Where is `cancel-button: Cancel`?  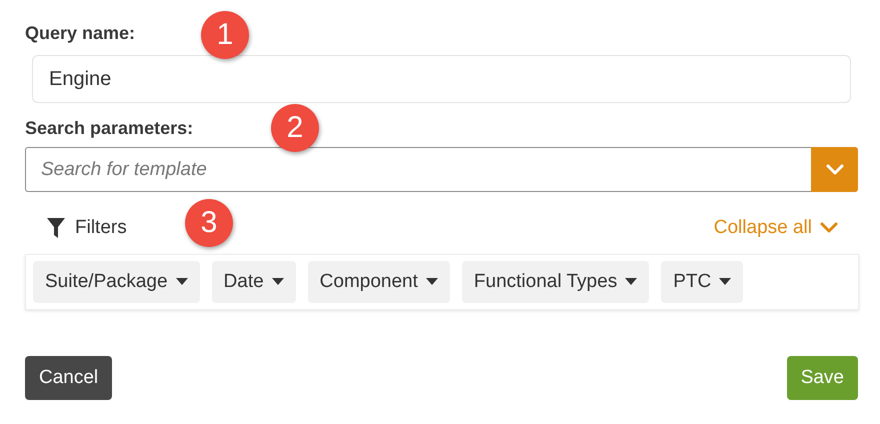
cancel-button: Cancel is located at coordinates (68, 378).